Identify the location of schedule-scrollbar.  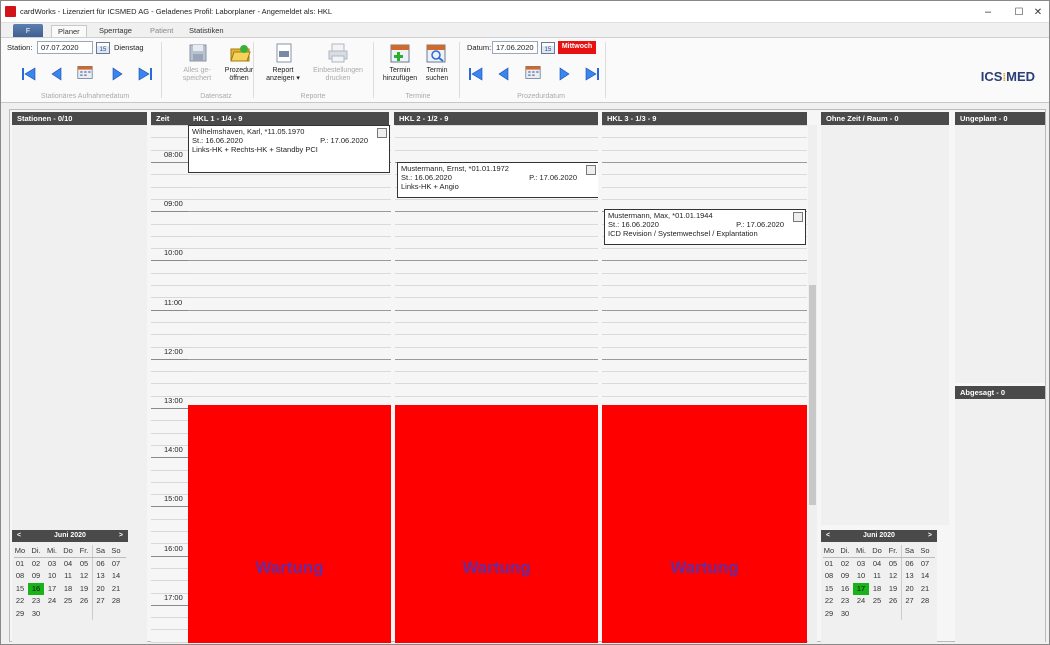
(812, 384).